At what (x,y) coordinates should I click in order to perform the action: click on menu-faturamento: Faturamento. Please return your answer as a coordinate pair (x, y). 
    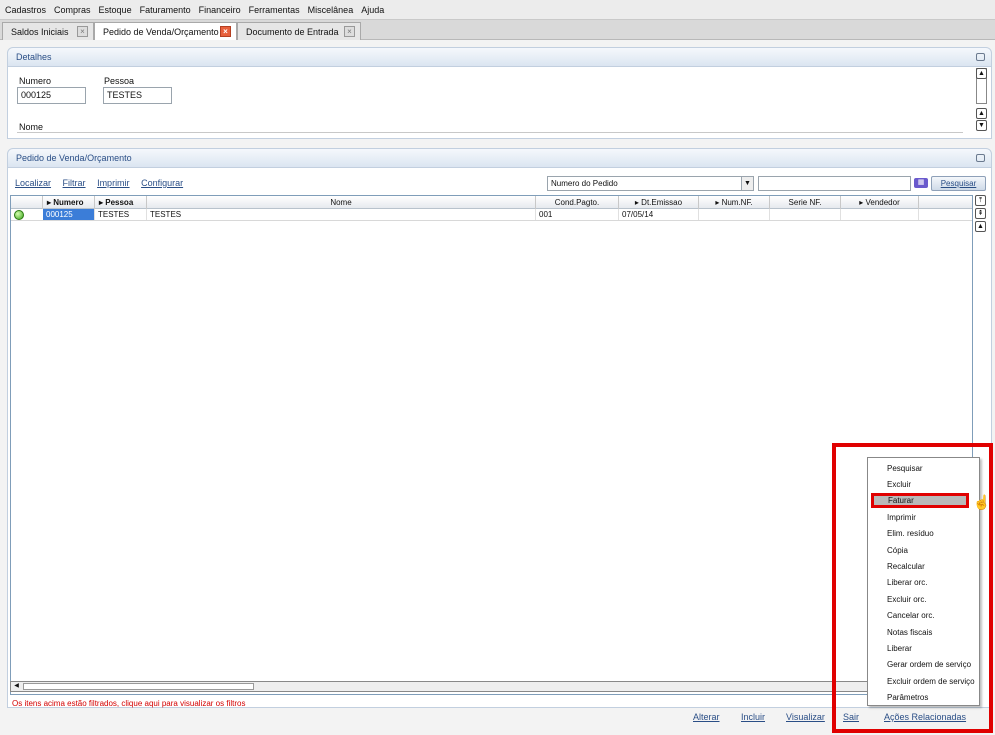
    Looking at the image, I should click on (165, 10).